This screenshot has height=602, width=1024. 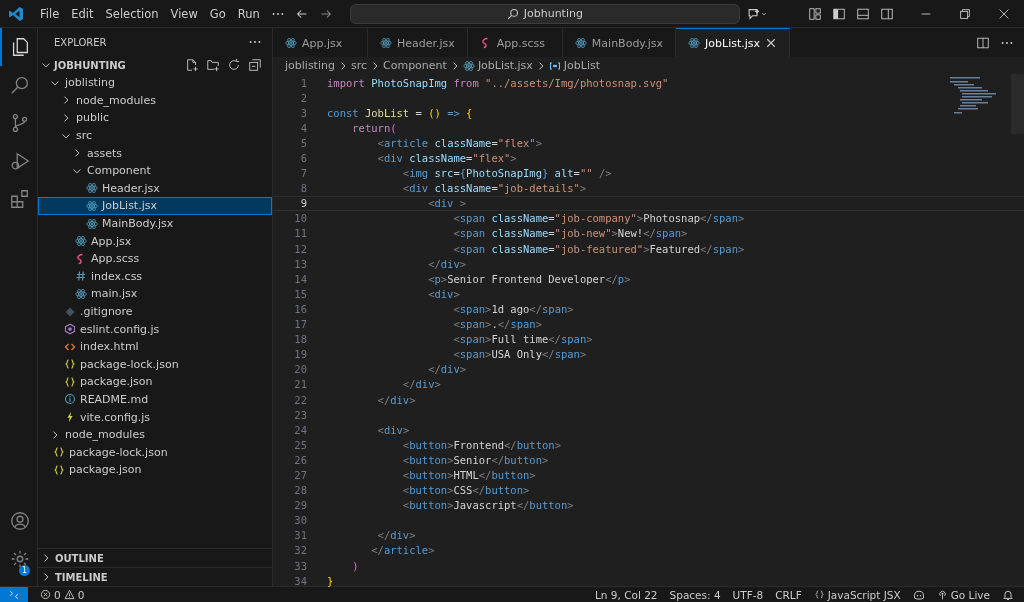 What do you see at coordinates (300, 429) in the screenshot?
I see `line-number: 24` at bounding box center [300, 429].